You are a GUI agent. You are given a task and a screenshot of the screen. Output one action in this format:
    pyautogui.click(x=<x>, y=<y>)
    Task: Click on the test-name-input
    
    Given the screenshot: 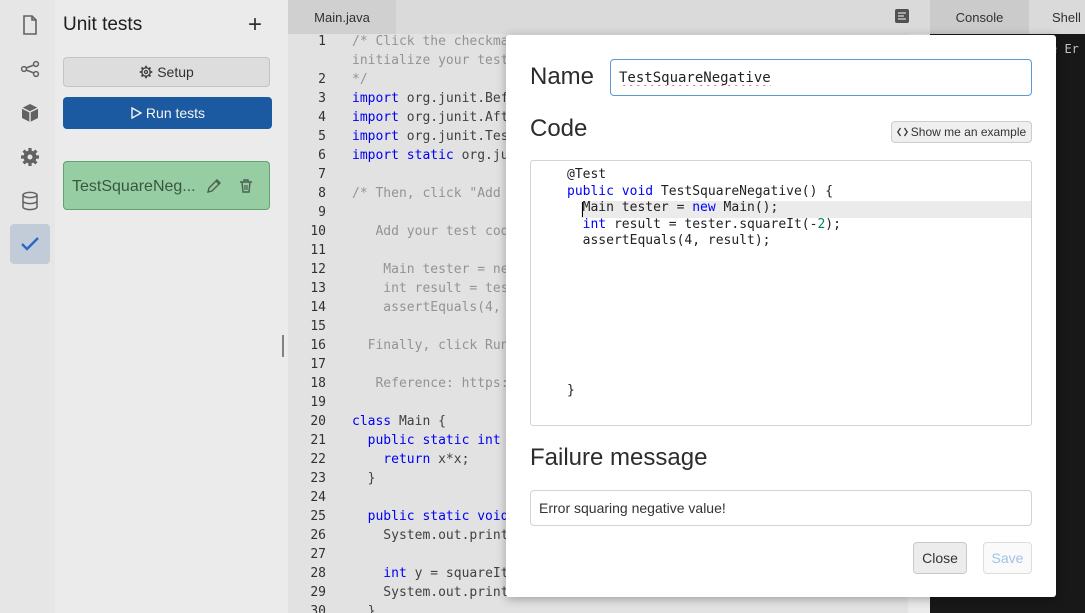 What is the action you would take?
    pyautogui.click(x=821, y=77)
    